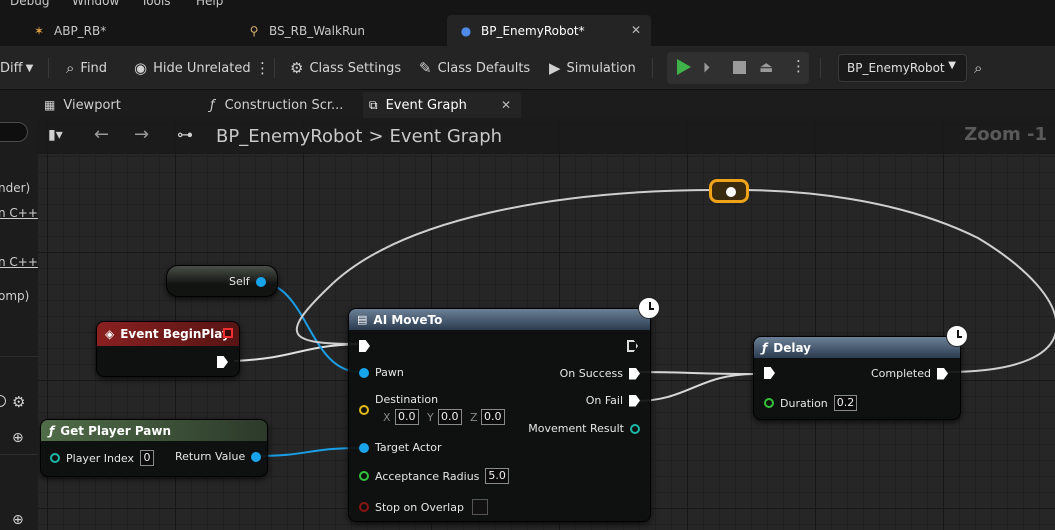 The image size is (1055, 530). I want to click on menu-help: Help, so click(209, 4).